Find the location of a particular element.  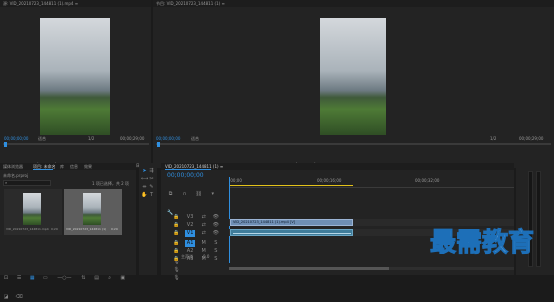

source-fit-select: 适合 is located at coordinates (42, 138).